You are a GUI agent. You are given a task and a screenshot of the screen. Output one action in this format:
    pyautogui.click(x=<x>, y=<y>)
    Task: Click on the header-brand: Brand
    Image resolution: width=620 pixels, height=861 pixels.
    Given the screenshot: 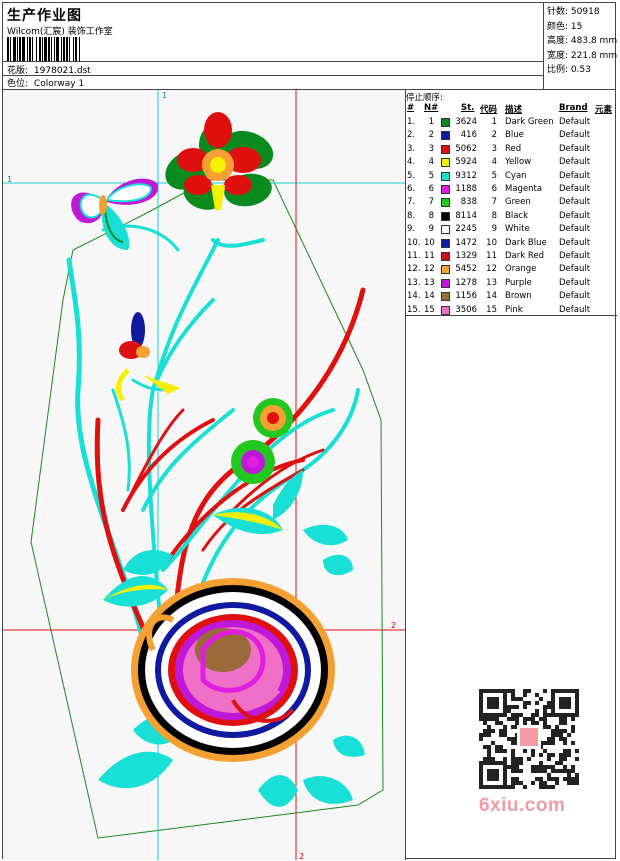 What is the action you would take?
    pyautogui.click(x=573, y=108)
    